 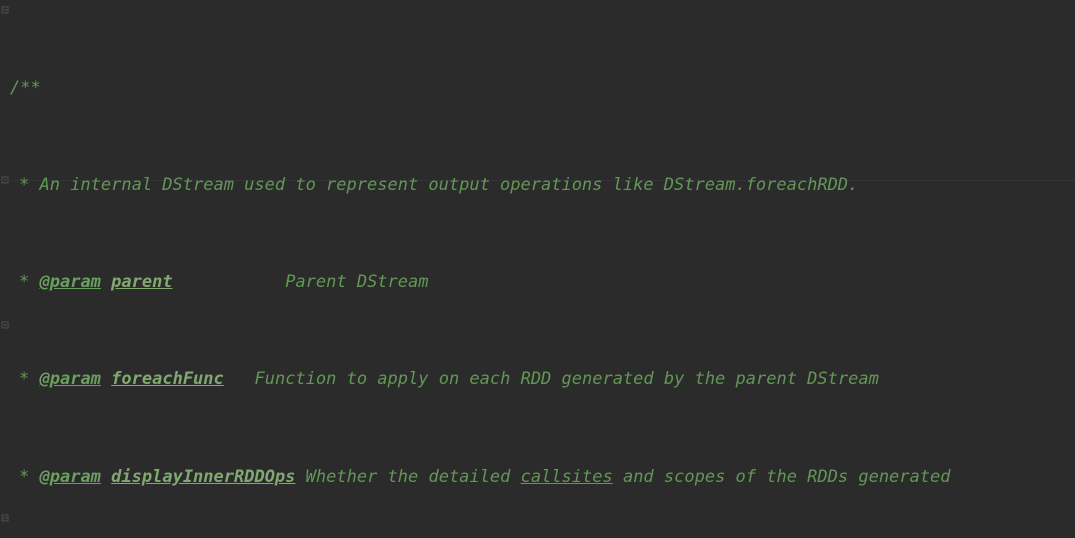 What do you see at coordinates (537, 282) in the screenshot?
I see `code-line-3: * @param parent Parent DStream` at bounding box center [537, 282].